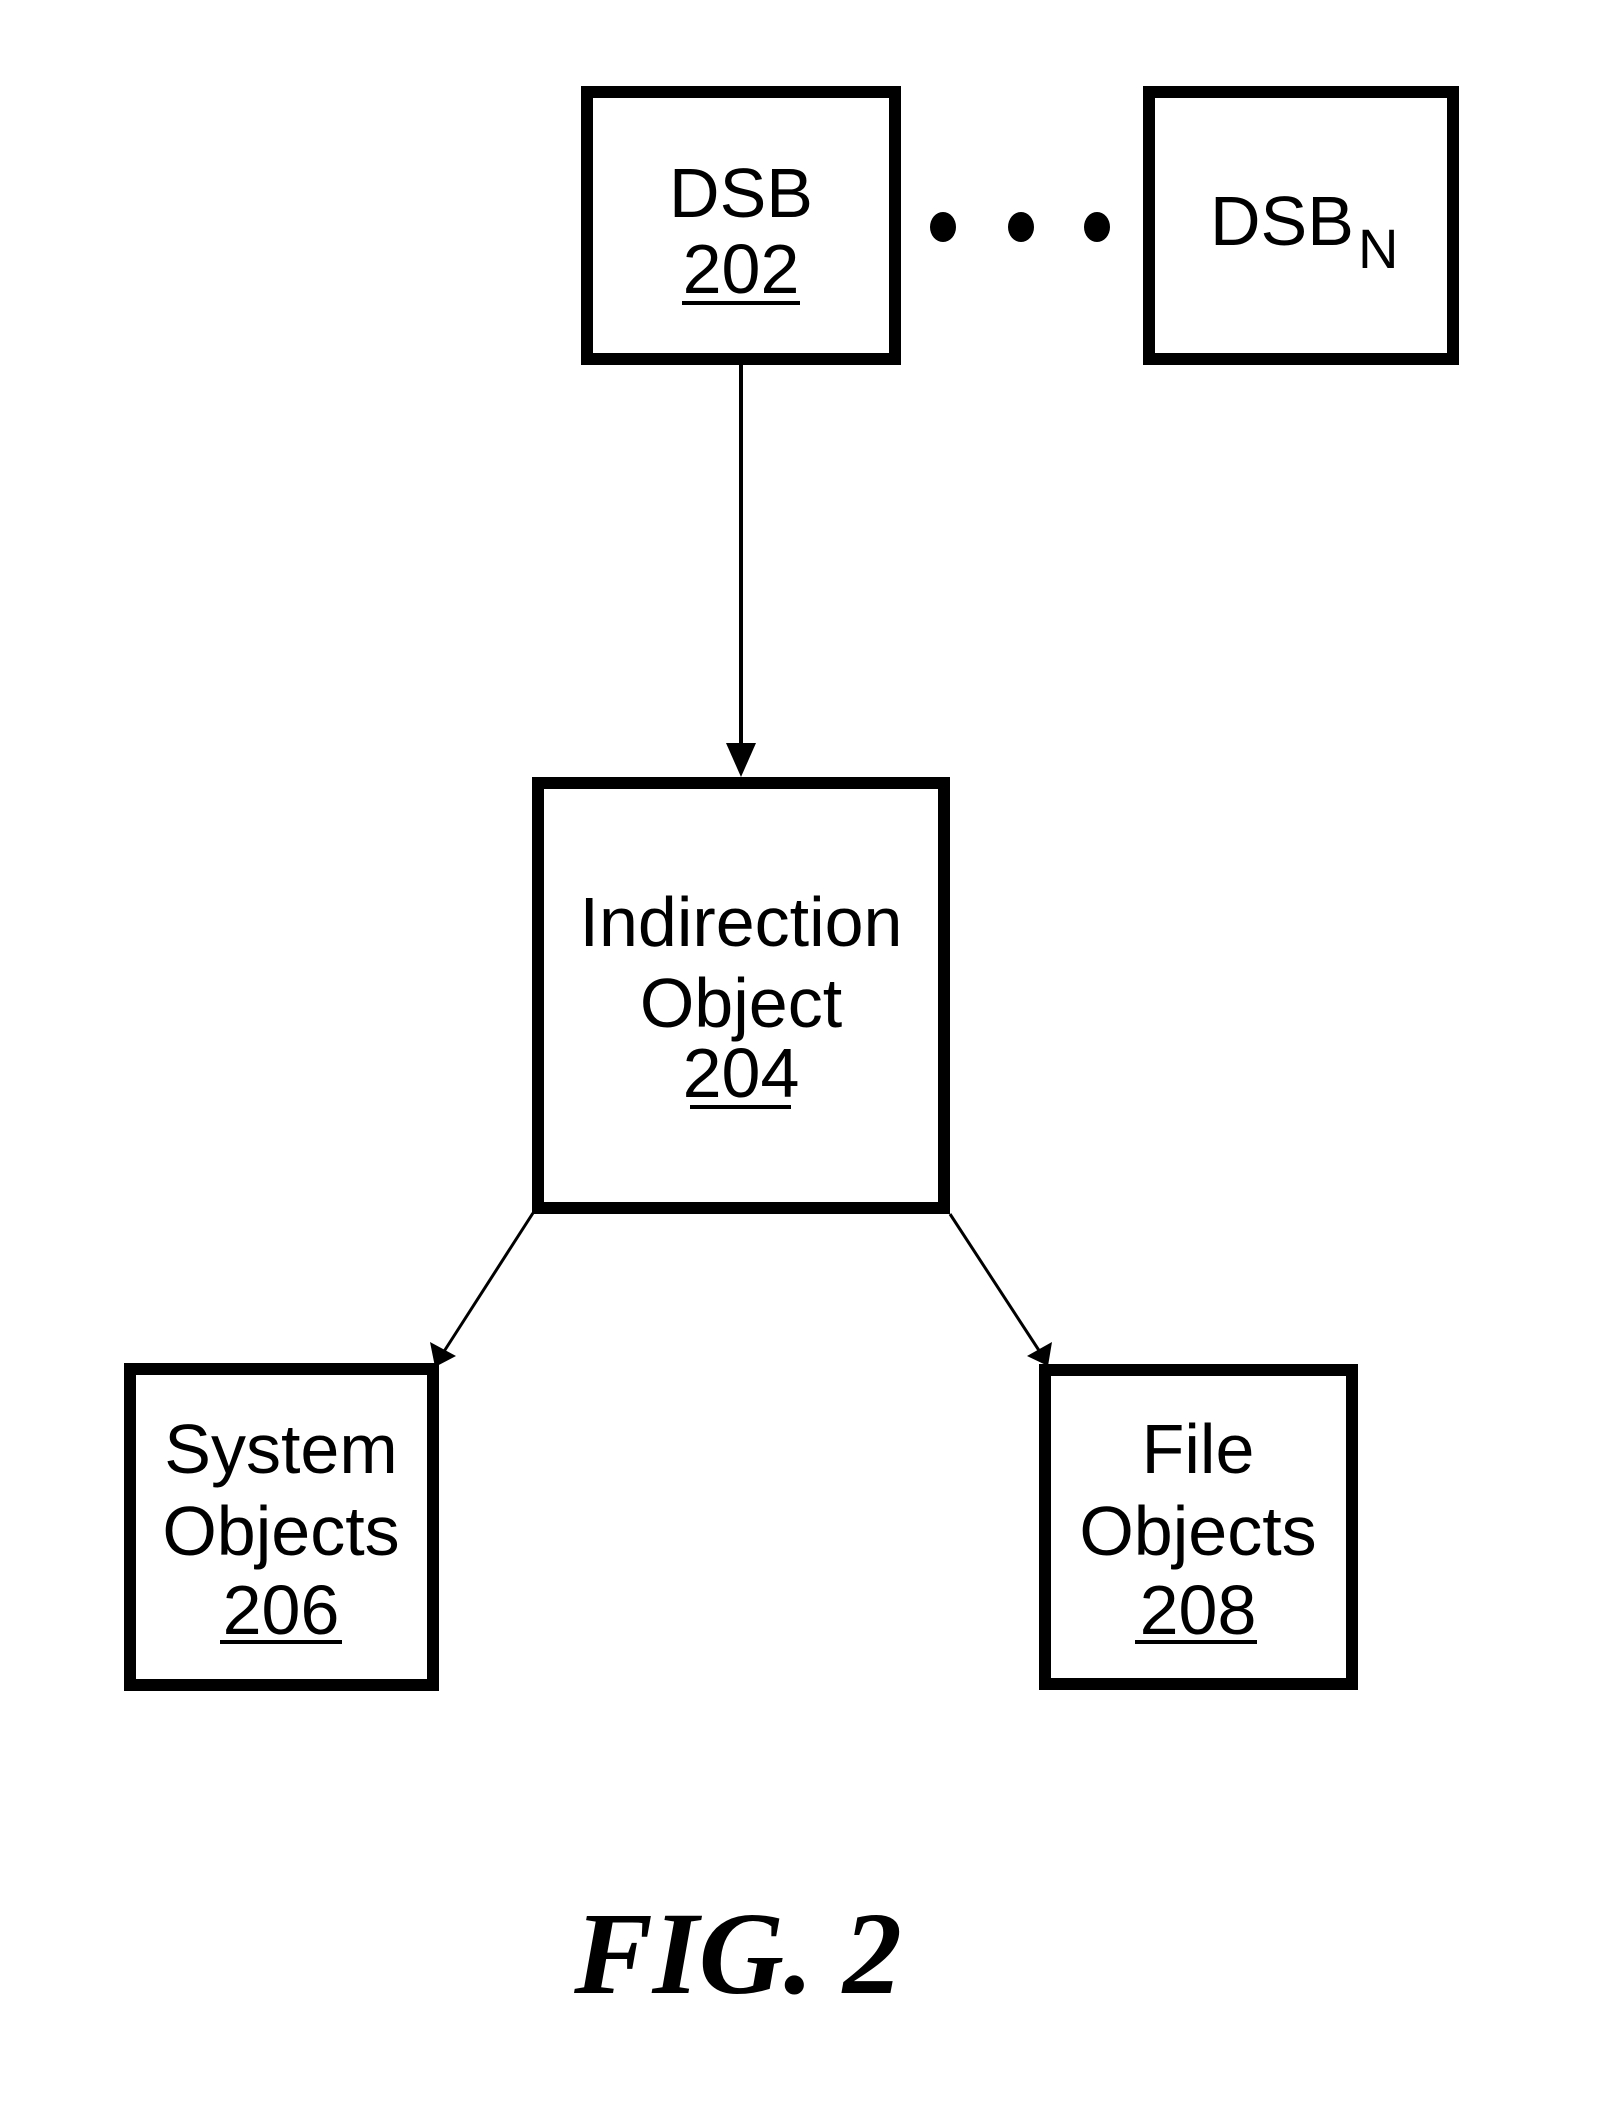  I want to click on node-system-objects: System Objects 206, so click(281, 1527).